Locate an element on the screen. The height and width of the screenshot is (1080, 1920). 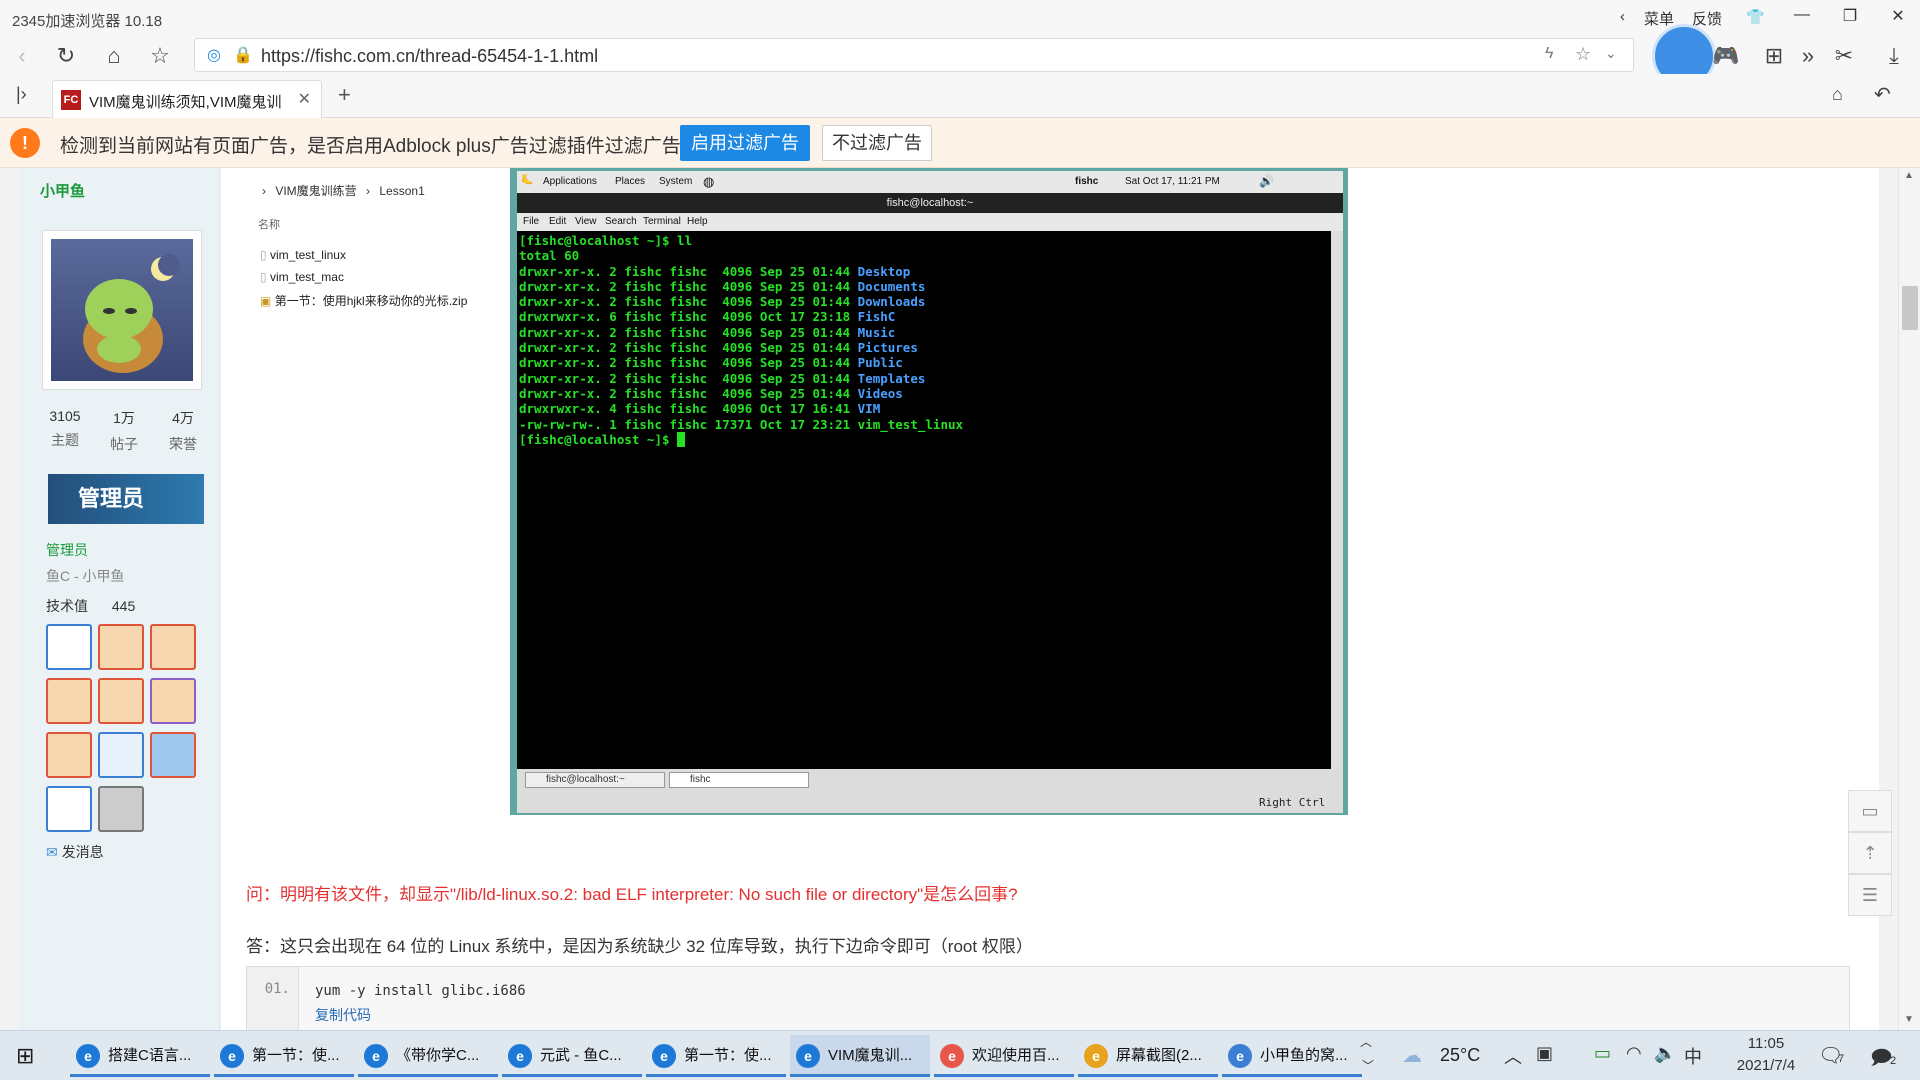
send-message-link: ✉ 发消息 is located at coordinates (75, 852).